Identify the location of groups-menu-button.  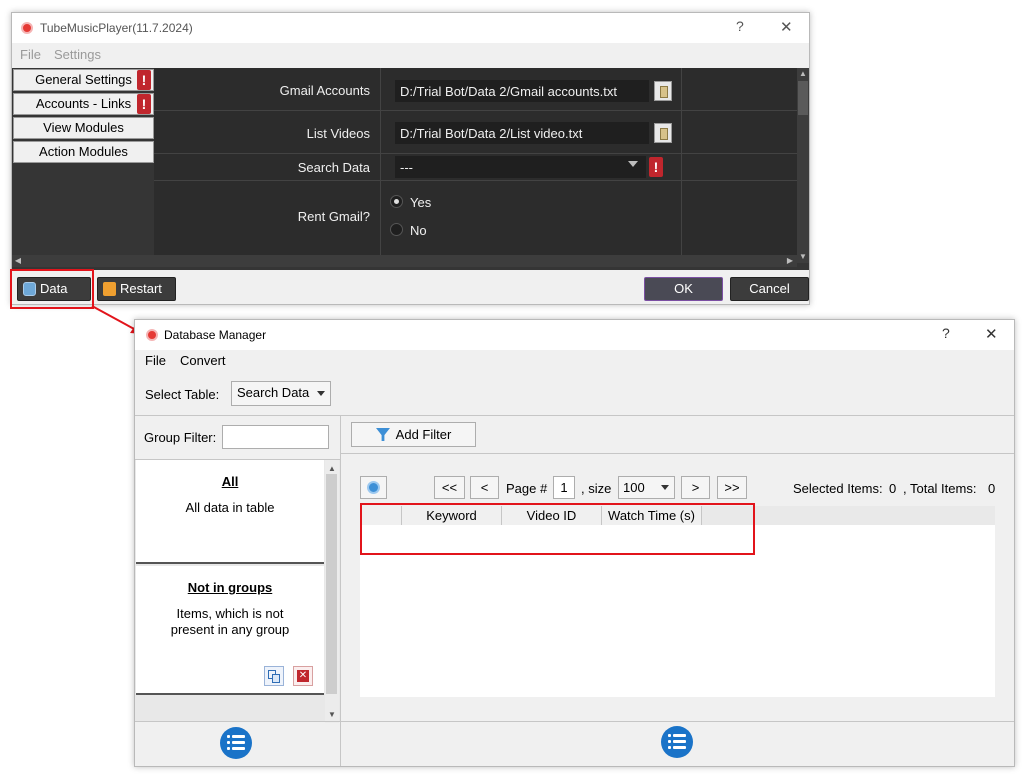
(236, 743).